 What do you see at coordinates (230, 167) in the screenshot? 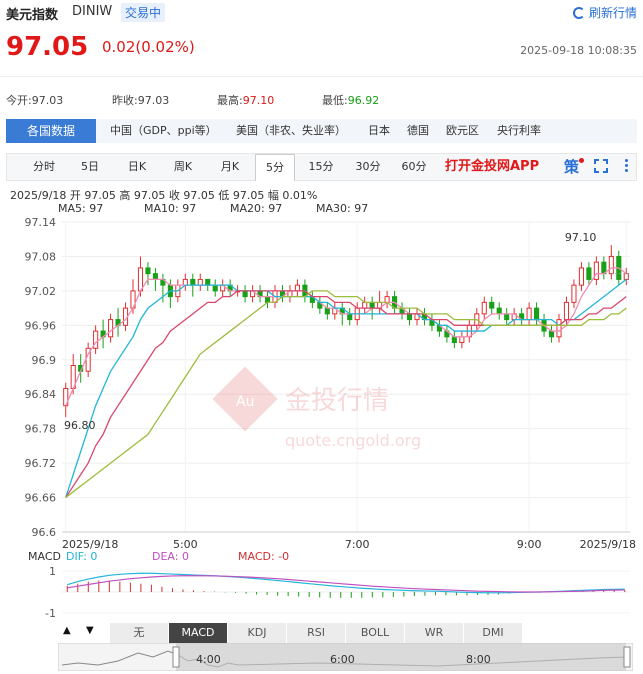
I see `period-tab-monthly: 月K` at bounding box center [230, 167].